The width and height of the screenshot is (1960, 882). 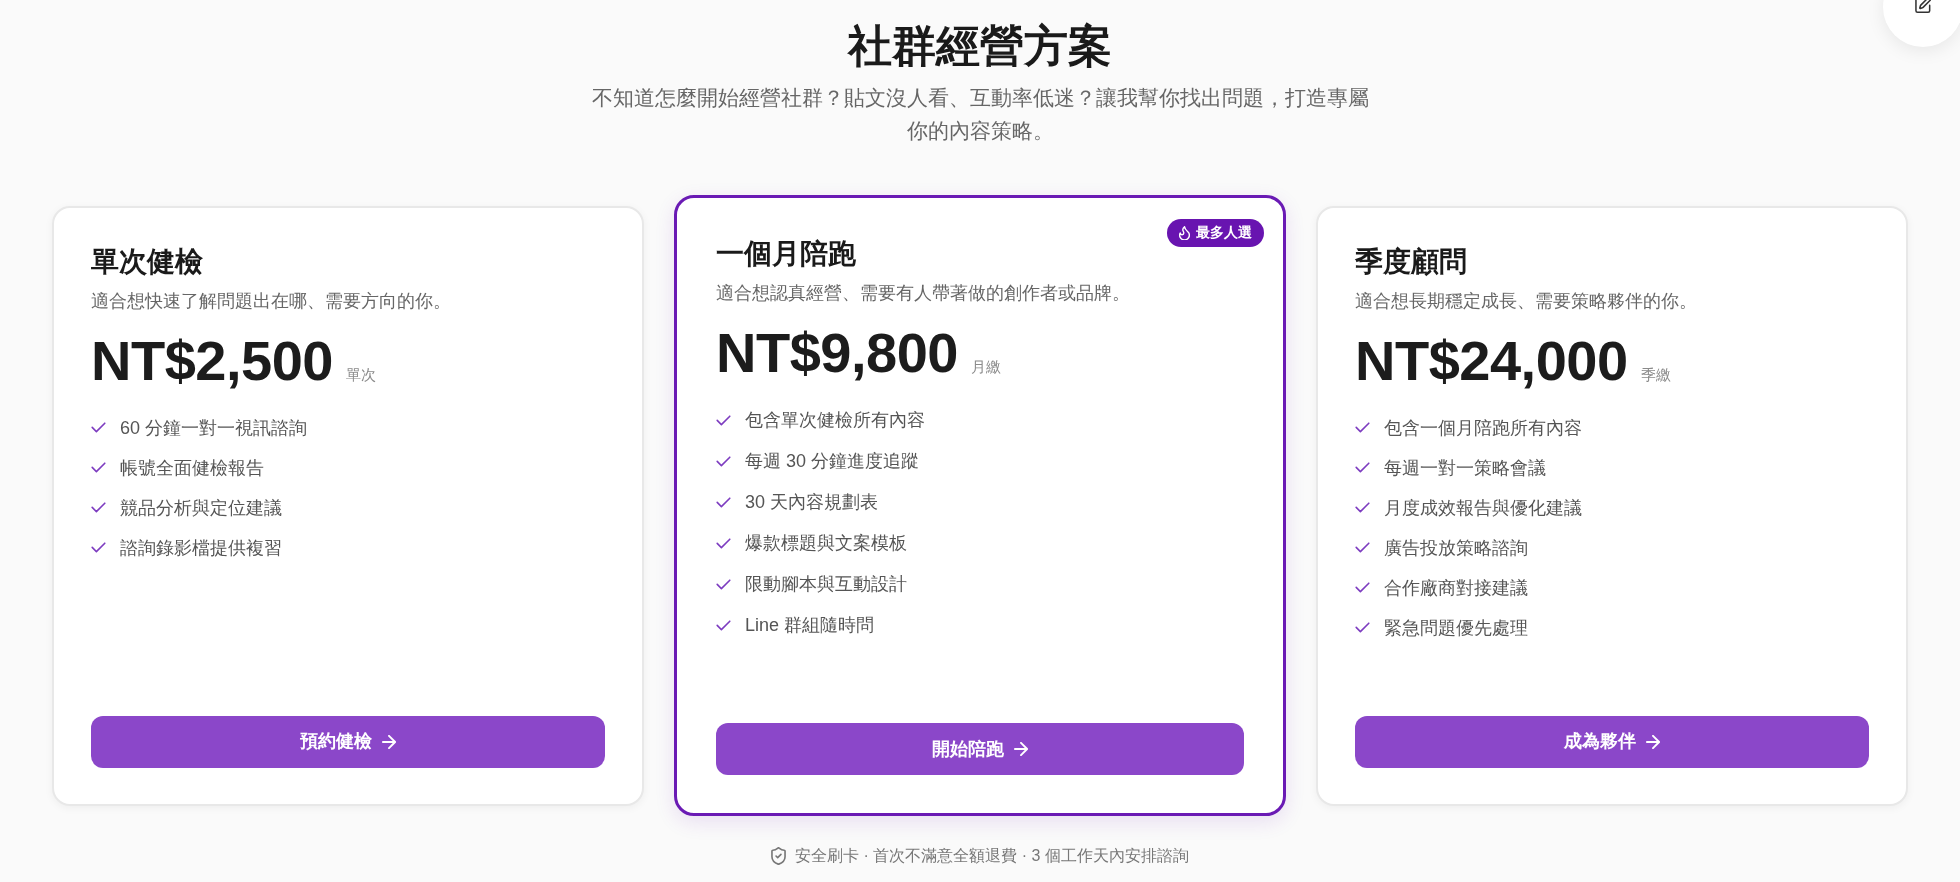 I want to click on cta-button: 成為夥伴, so click(x=1612, y=741).